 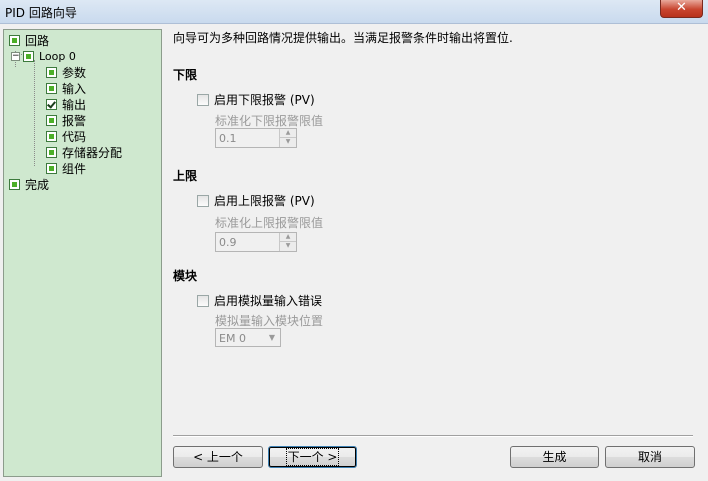 I want to click on tree-item-finish: 完成, so click(x=29, y=184).